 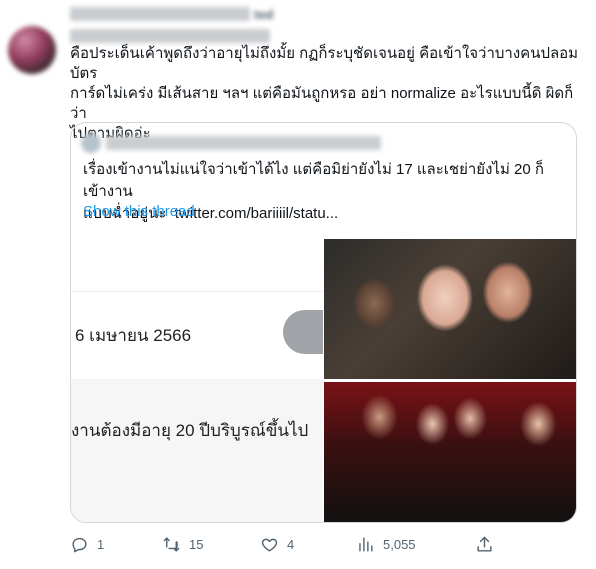 I want to click on share-button, so click(x=484, y=544).